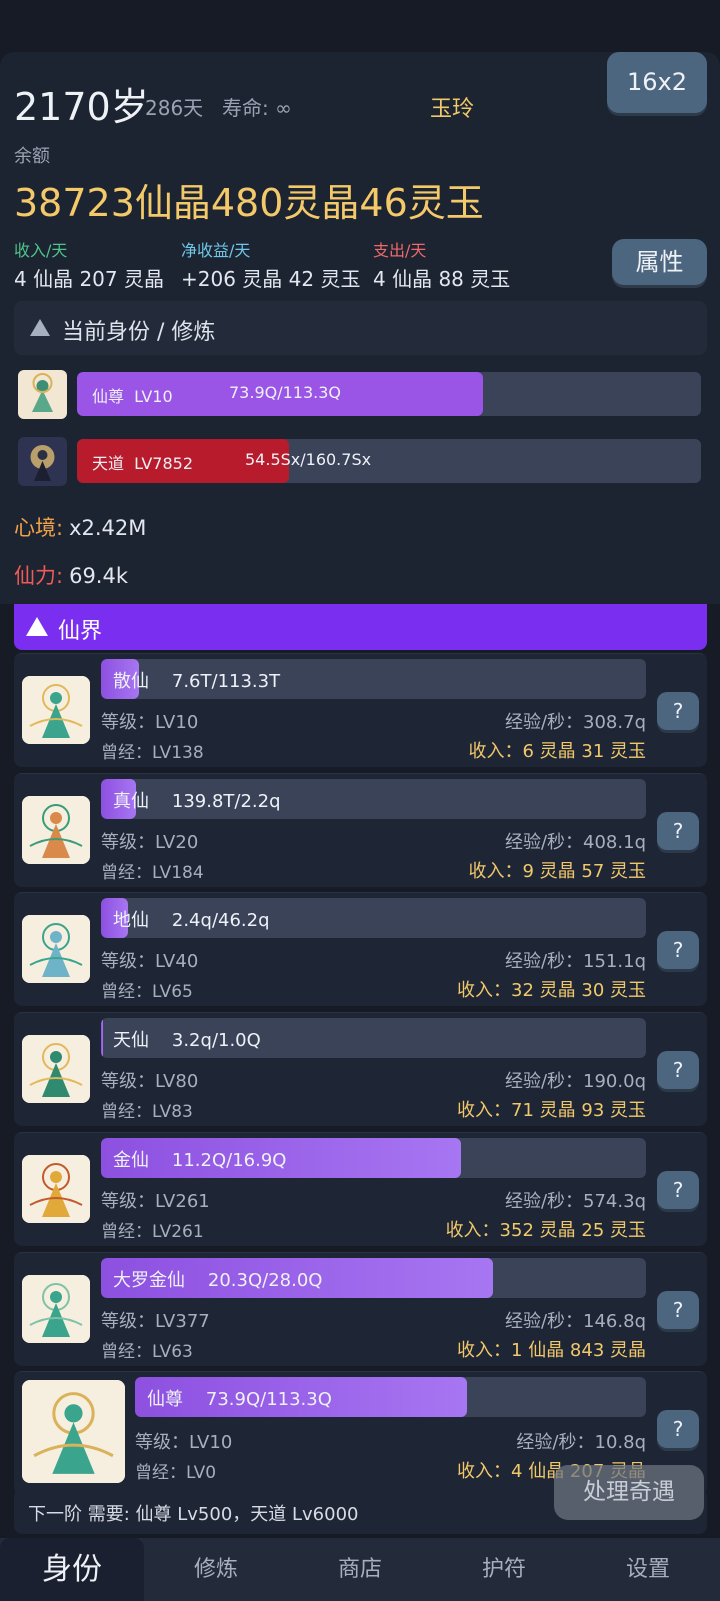 The width and height of the screenshot is (720, 1601). What do you see at coordinates (89, 279) in the screenshot?
I see `income-value: 4 仙晶 207 灵晶` at bounding box center [89, 279].